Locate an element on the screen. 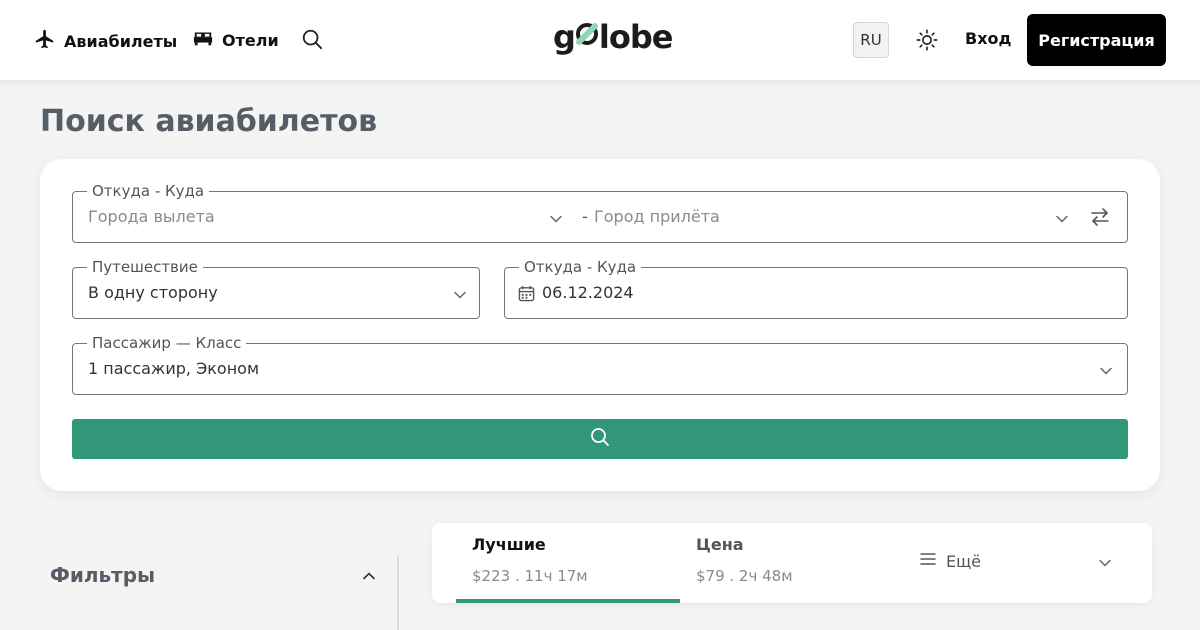 Image resolution: width=1200 pixels, height=630 pixels. tab-price: Цена $79 . 2ч 48м is located at coordinates (792, 563).